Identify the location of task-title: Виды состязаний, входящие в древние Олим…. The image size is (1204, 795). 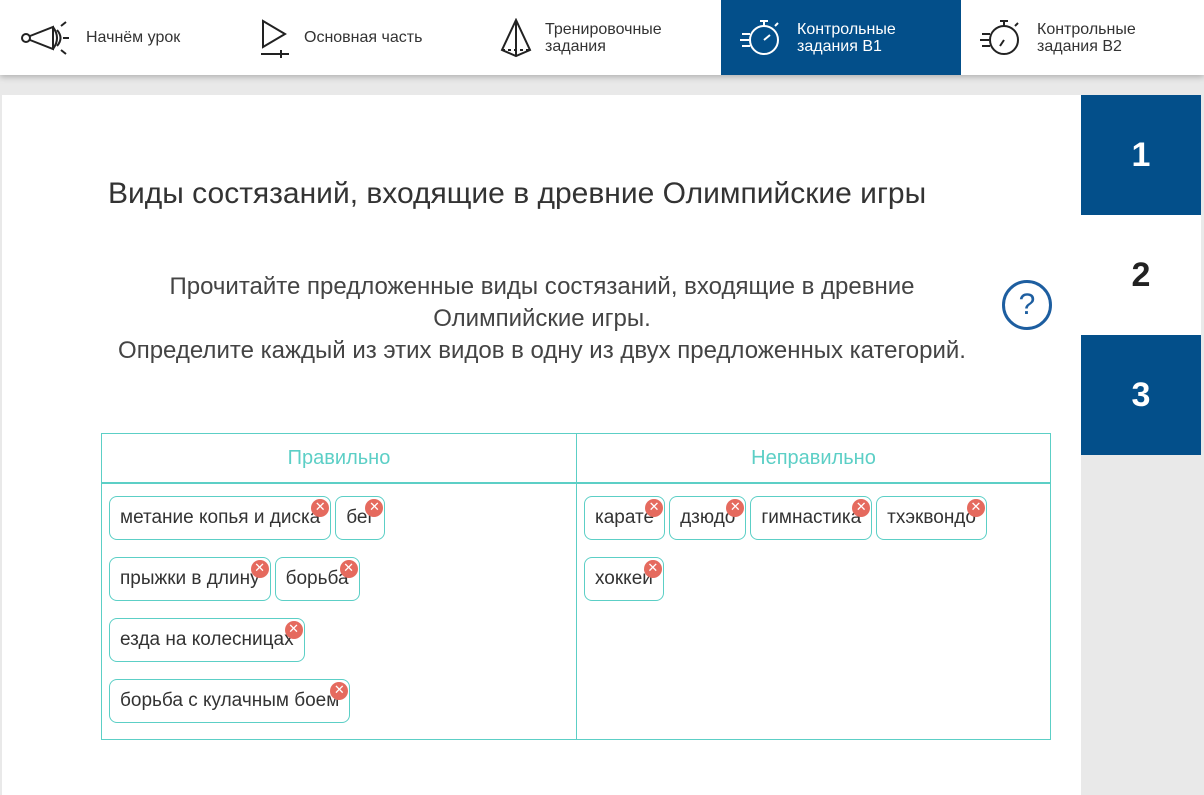
(517, 193).